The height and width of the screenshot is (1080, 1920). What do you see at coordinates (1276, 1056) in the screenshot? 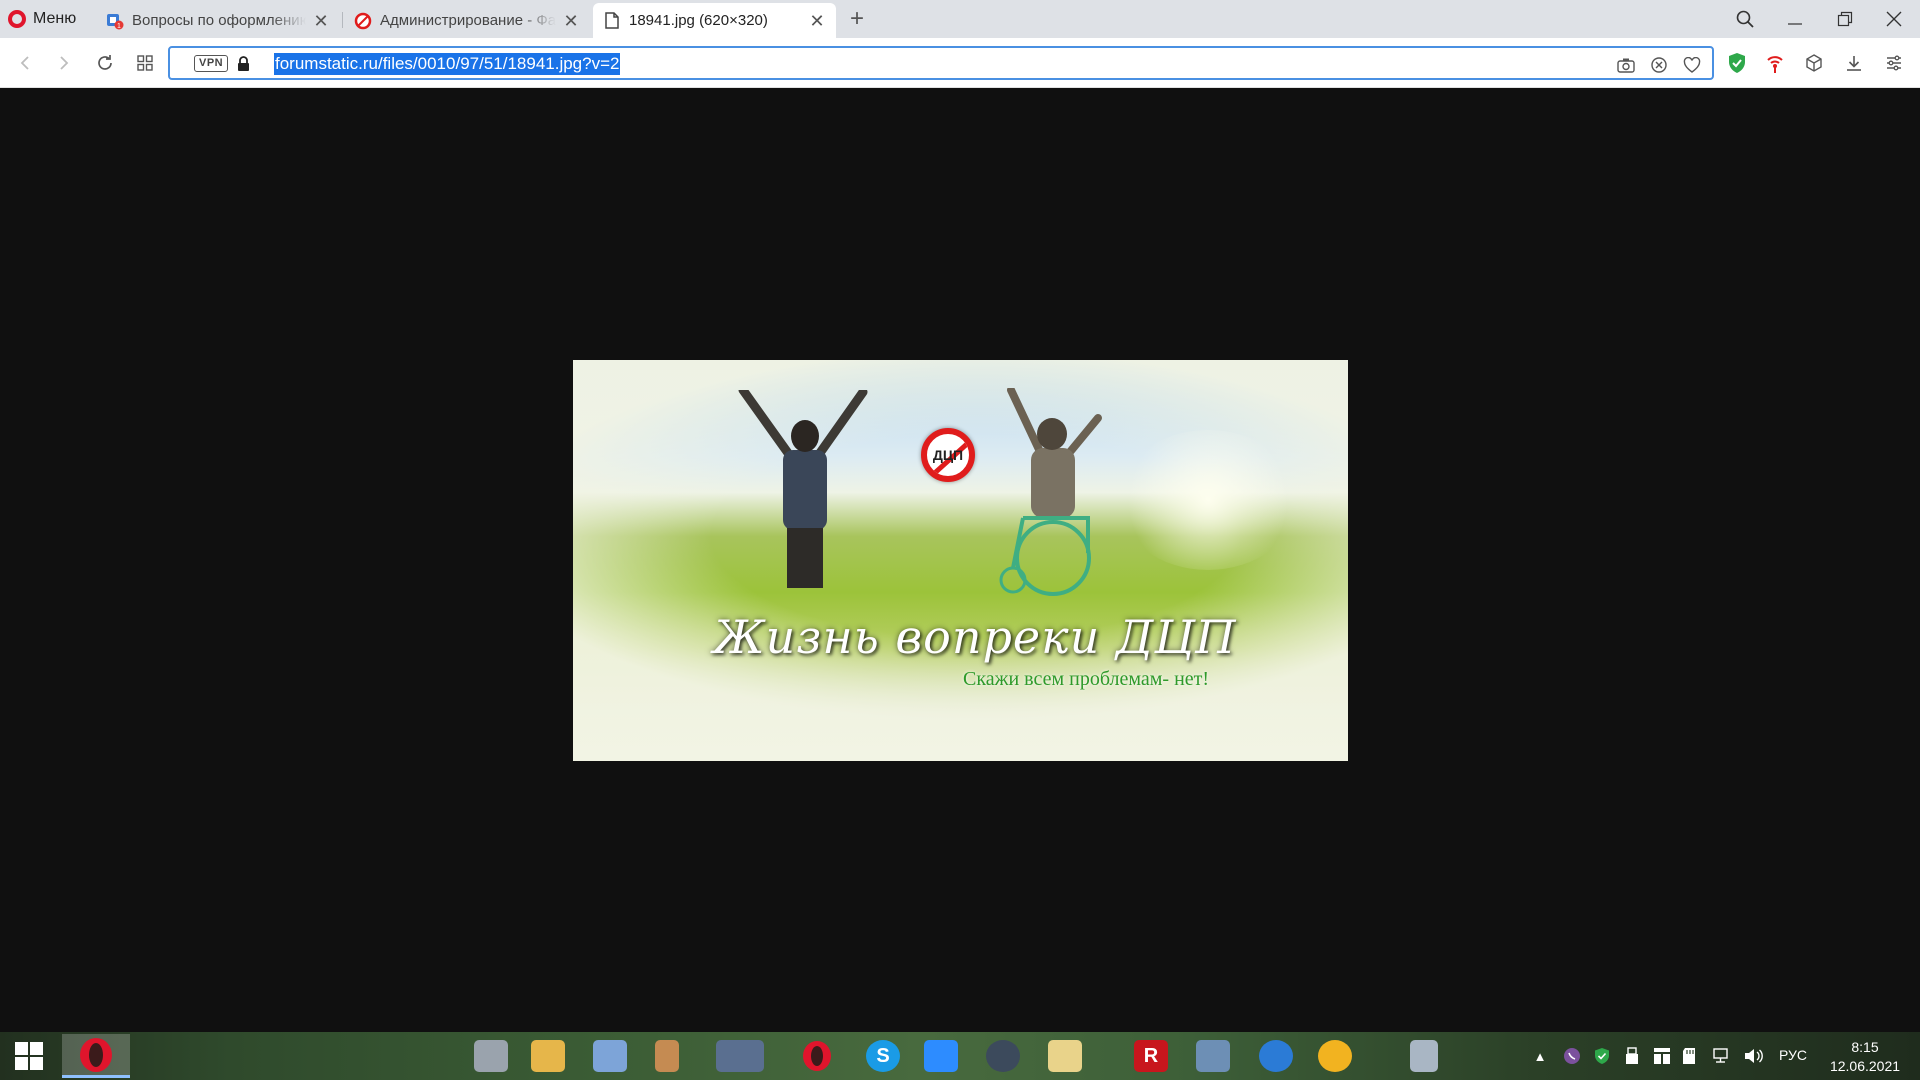
I see `taskbar-browser-icon` at bounding box center [1276, 1056].